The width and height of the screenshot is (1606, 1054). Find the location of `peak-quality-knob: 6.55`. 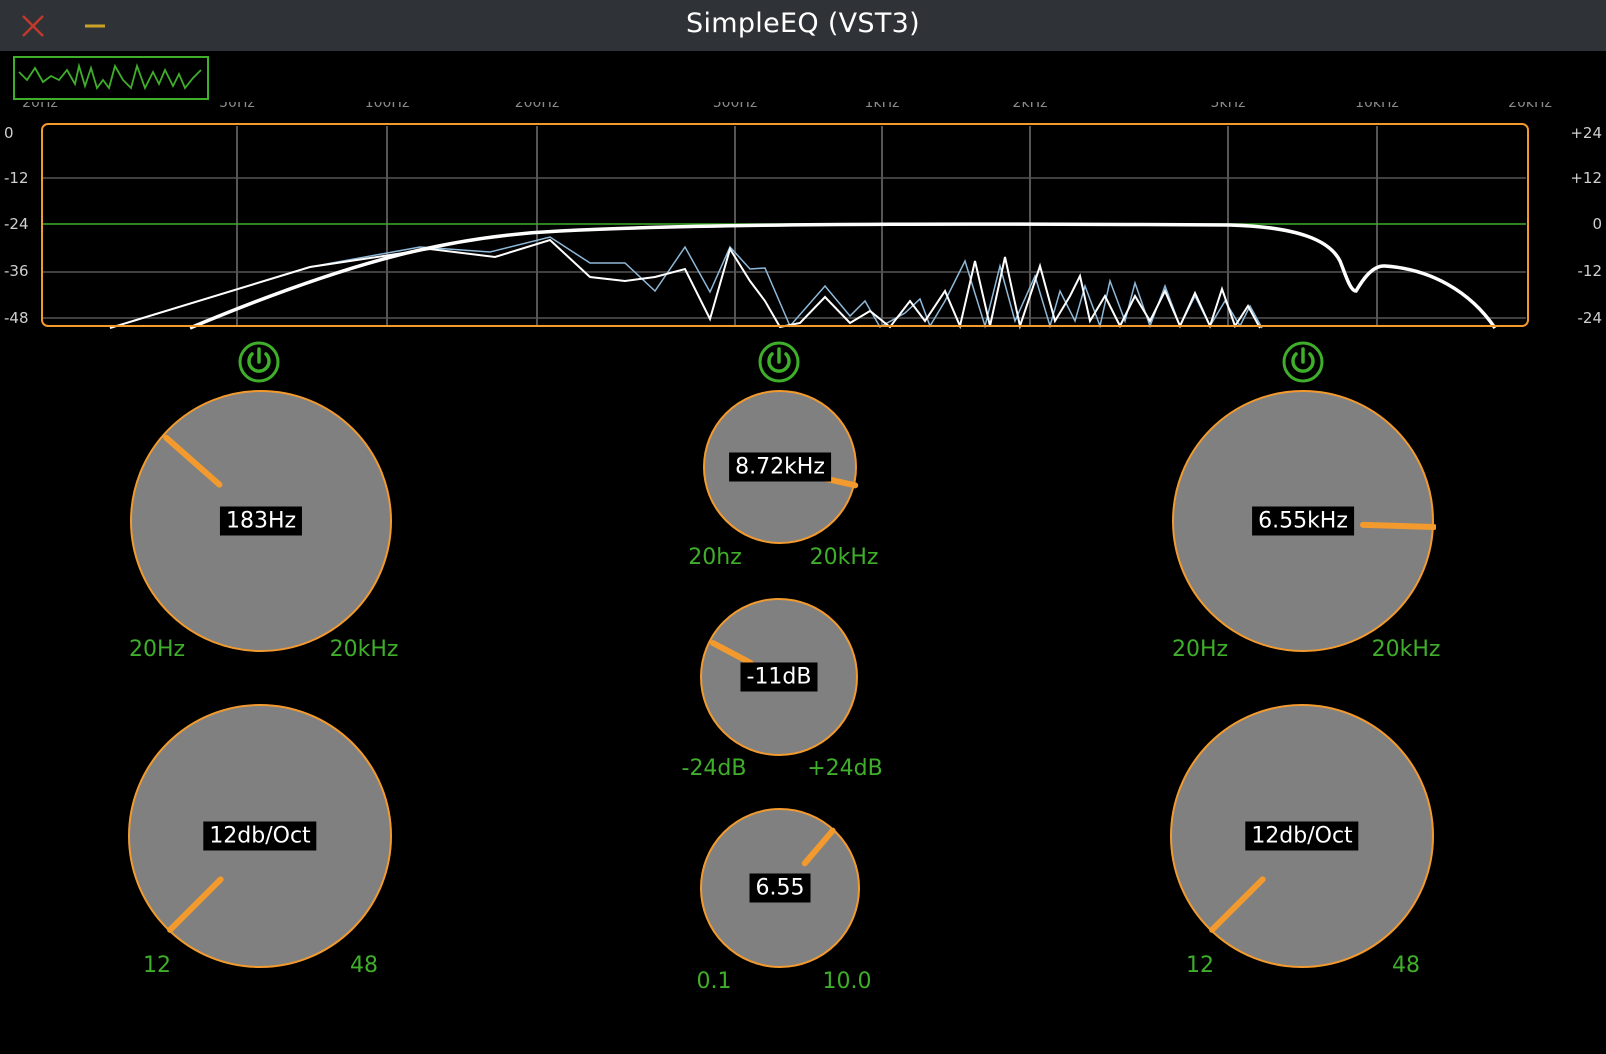

peak-quality-knob: 6.55 is located at coordinates (780, 888).